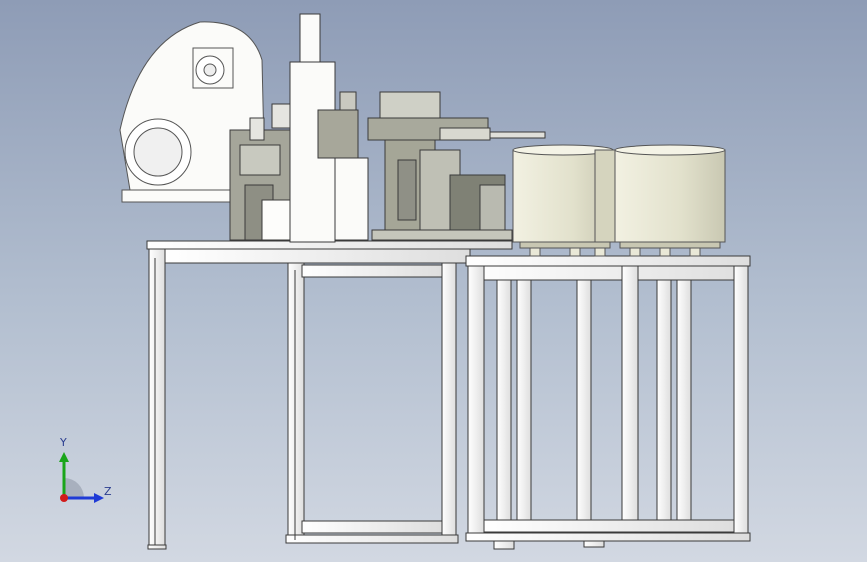 This screenshot has height=562, width=867. What do you see at coordinates (564, 200) in the screenshot?
I see `bowl-feeder-left` at bounding box center [564, 200].